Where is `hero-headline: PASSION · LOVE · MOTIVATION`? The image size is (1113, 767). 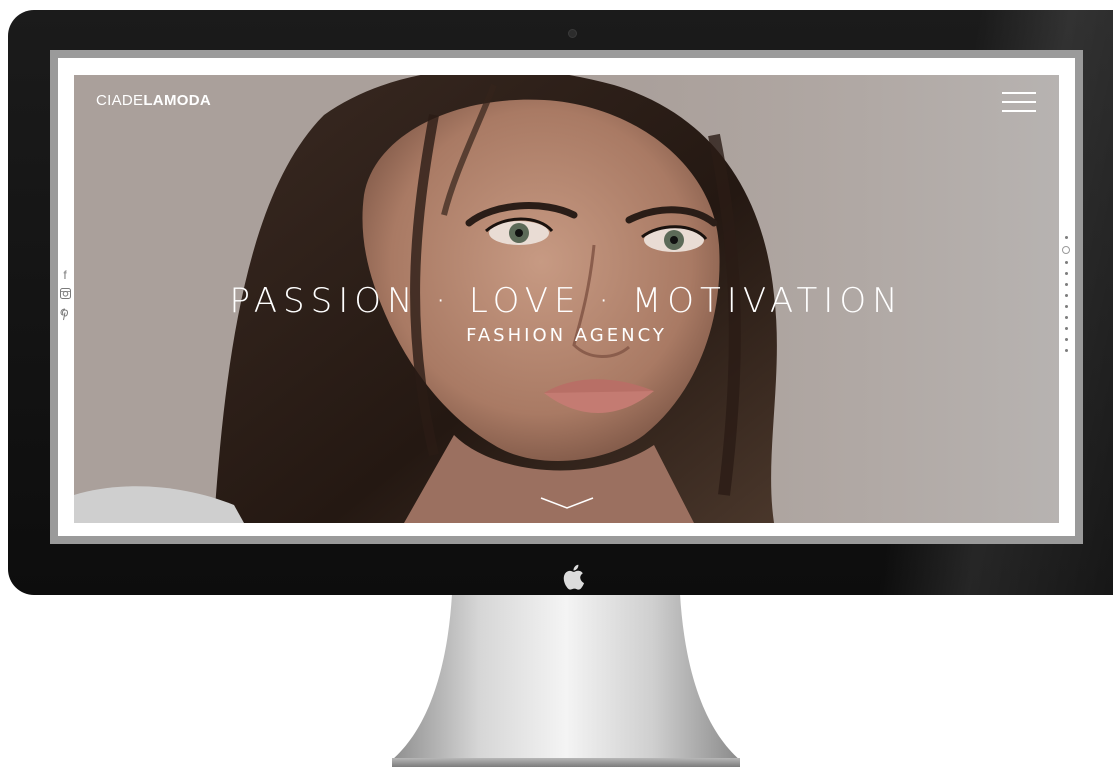
hero-headline: PASSION · LOVE · MOTIVATION is located at coordinates (566, 301).